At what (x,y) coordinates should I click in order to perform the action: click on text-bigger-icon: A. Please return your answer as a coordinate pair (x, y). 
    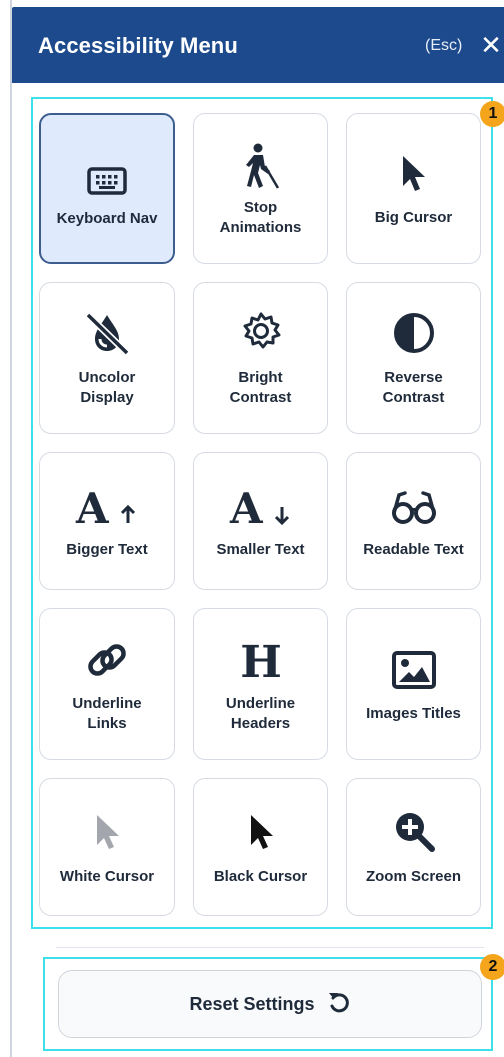
    Looking at the image, I should click on (107, 507).